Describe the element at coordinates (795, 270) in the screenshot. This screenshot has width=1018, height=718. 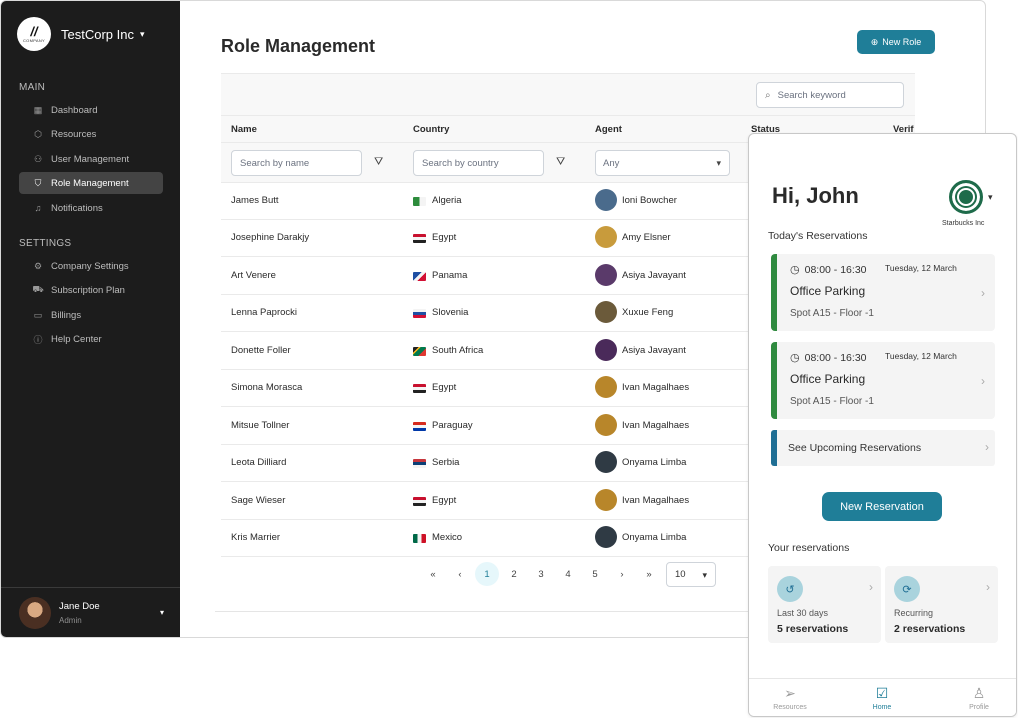
I see `clock-icon: ◷` at that location.